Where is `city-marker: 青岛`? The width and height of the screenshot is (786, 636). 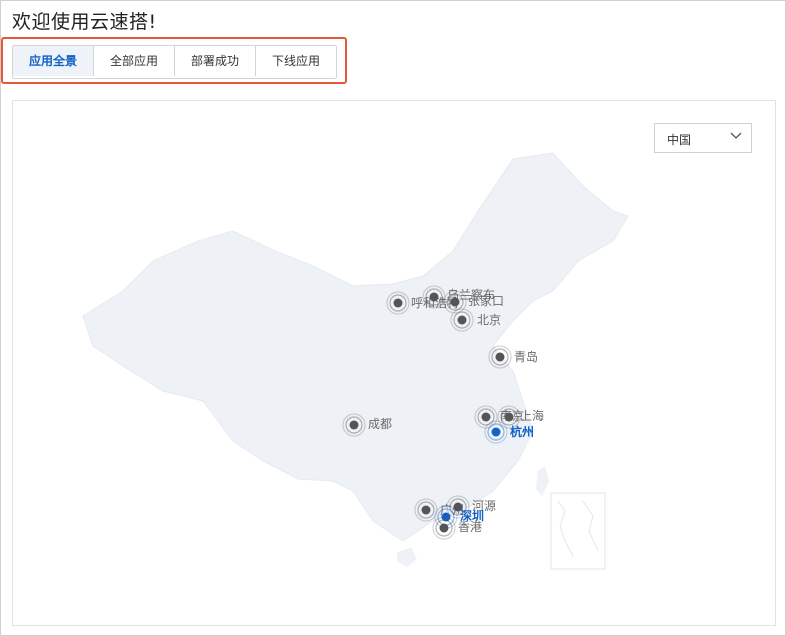
city-marker: 青岛 is located at coordinates (513, 357).